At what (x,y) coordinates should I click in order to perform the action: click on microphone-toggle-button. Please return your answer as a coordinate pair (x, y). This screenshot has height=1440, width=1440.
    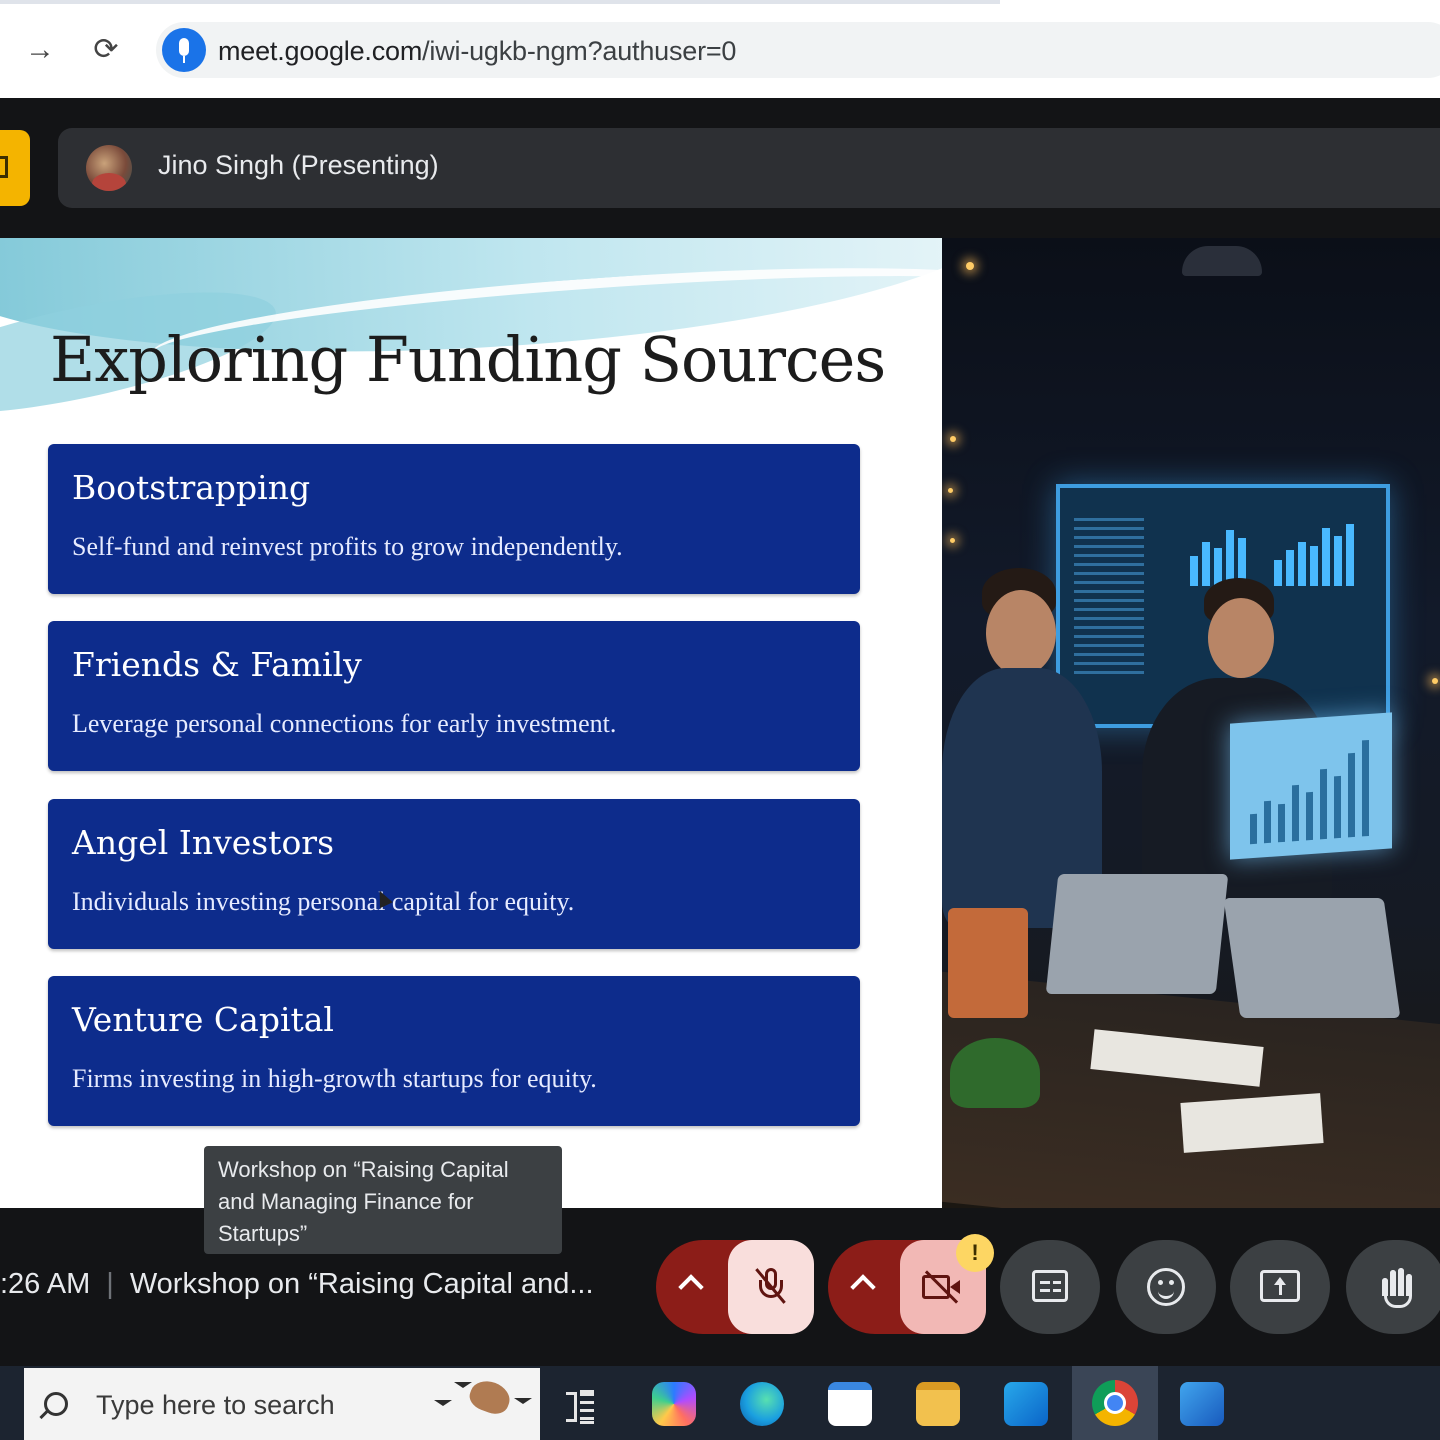
    Looking at the image, I should click on (771, 1287).